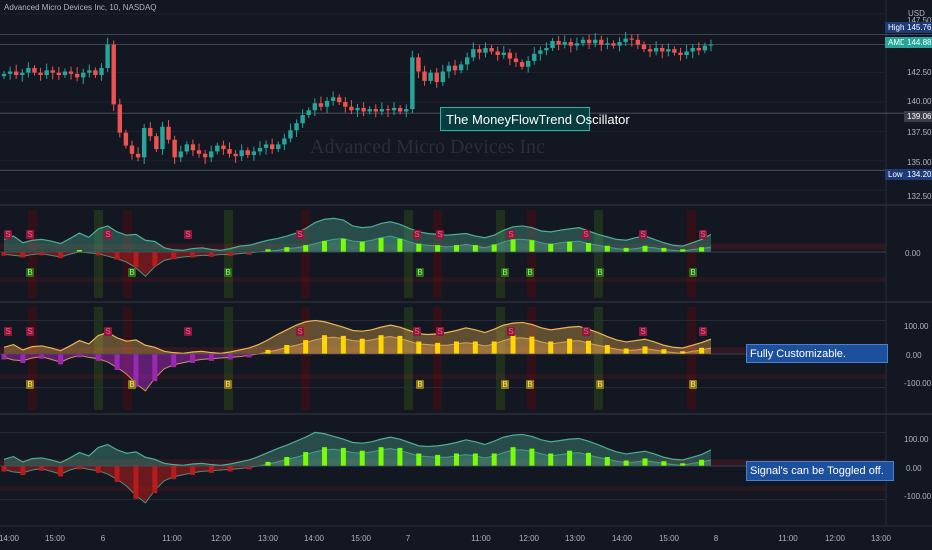 This screenshot has width=932, height=550. I want to click on pane3-tick-100: 100.00, so click(916, 439).